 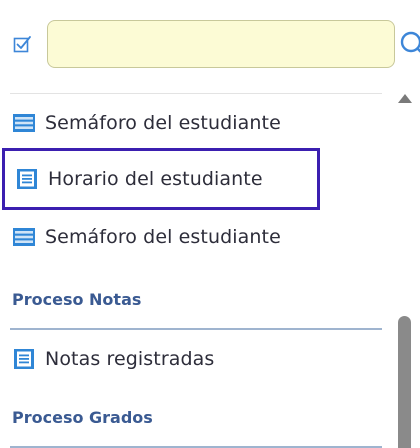 What do you see at coordinates (196, 300) in the screenshot?
I see `section-header-proceso-notas: Proceso Notas` at bounding box center [196, 300].